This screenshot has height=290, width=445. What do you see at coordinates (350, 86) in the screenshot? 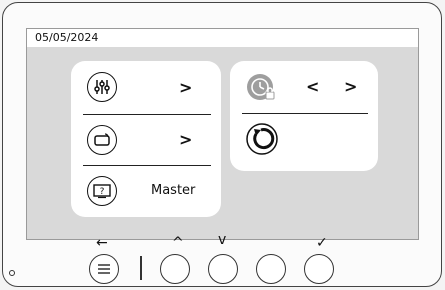
I see `next-button: >` at bounding box center [350, 86].